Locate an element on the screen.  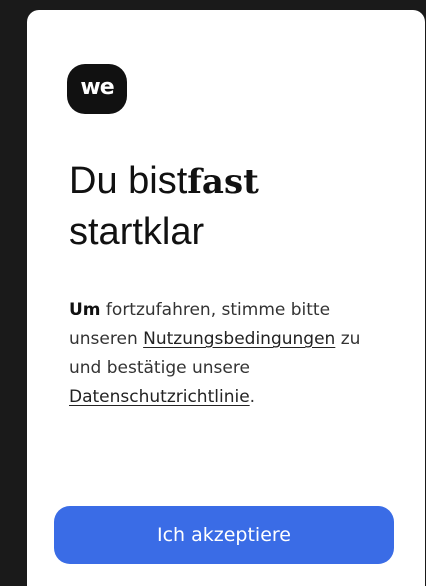
title-bold-word: fast is located at coordinates (223, 182).